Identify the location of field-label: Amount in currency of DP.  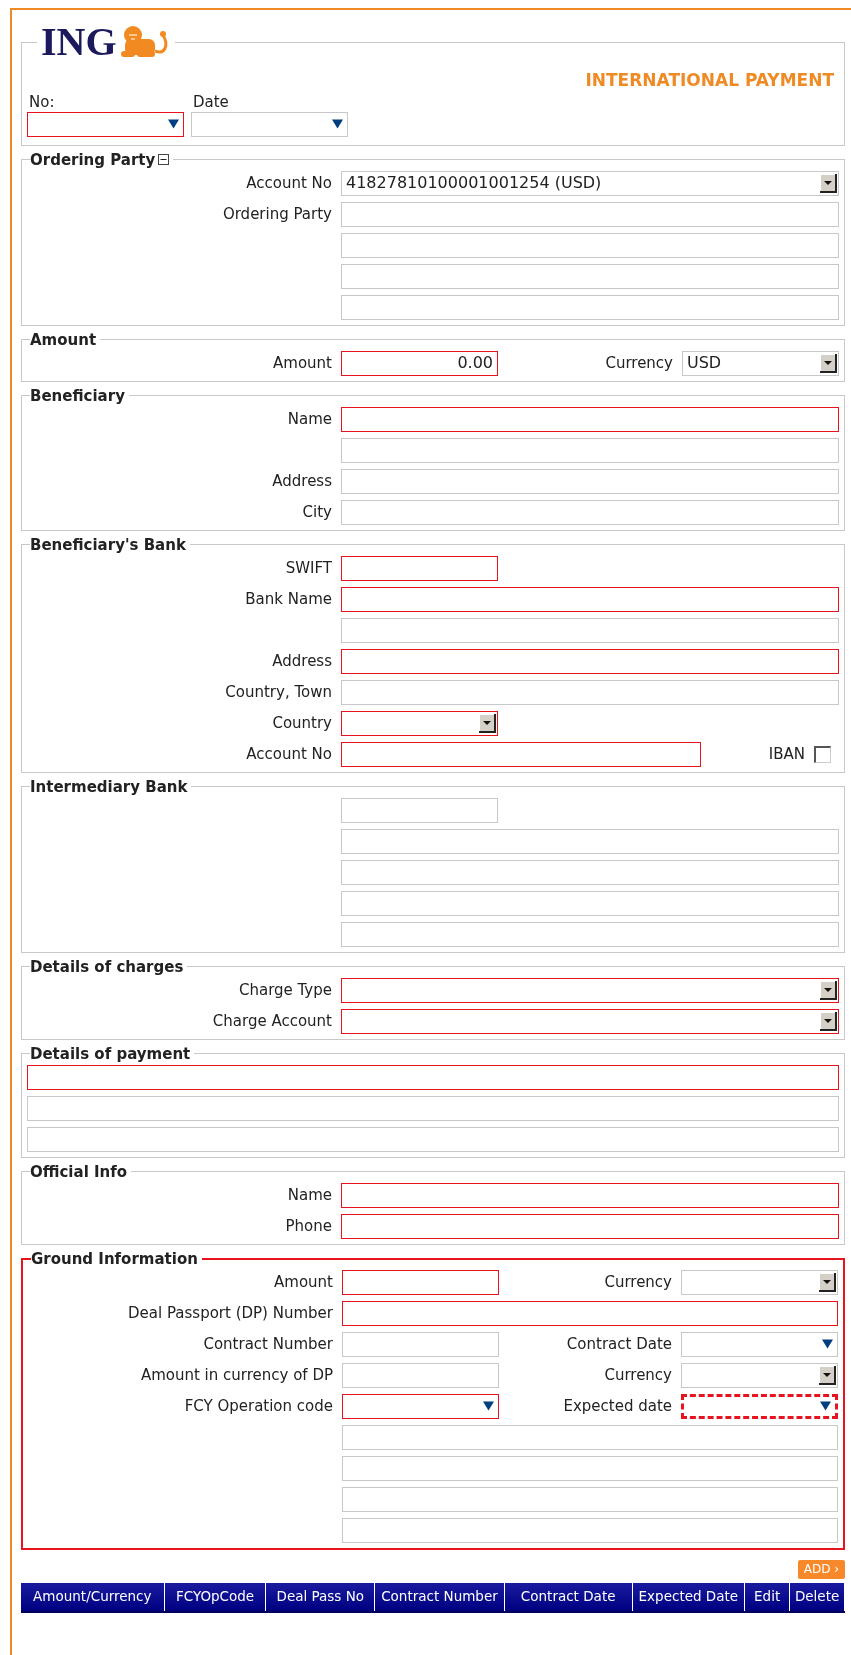
(236, 1375).